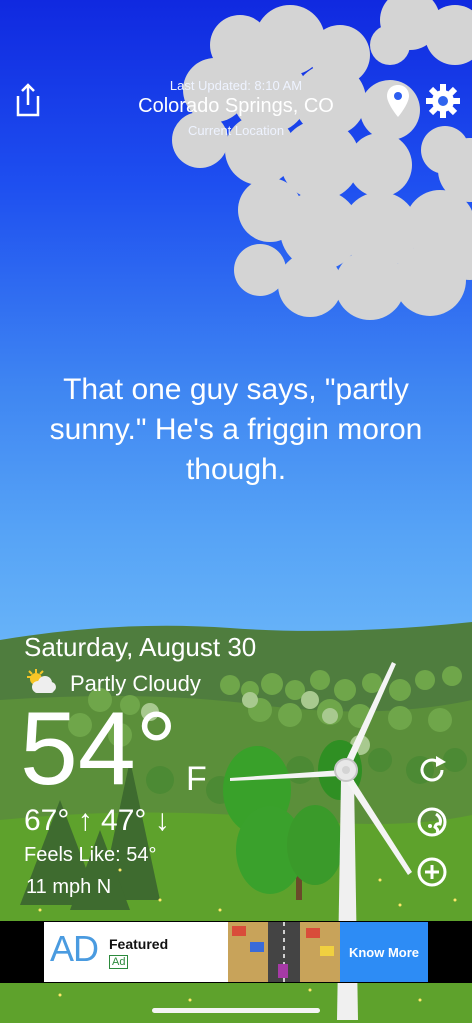  What do you see at coordinates (28, 102) in the screenshot?
I see `share-icon` at bounding box center [28, 102].